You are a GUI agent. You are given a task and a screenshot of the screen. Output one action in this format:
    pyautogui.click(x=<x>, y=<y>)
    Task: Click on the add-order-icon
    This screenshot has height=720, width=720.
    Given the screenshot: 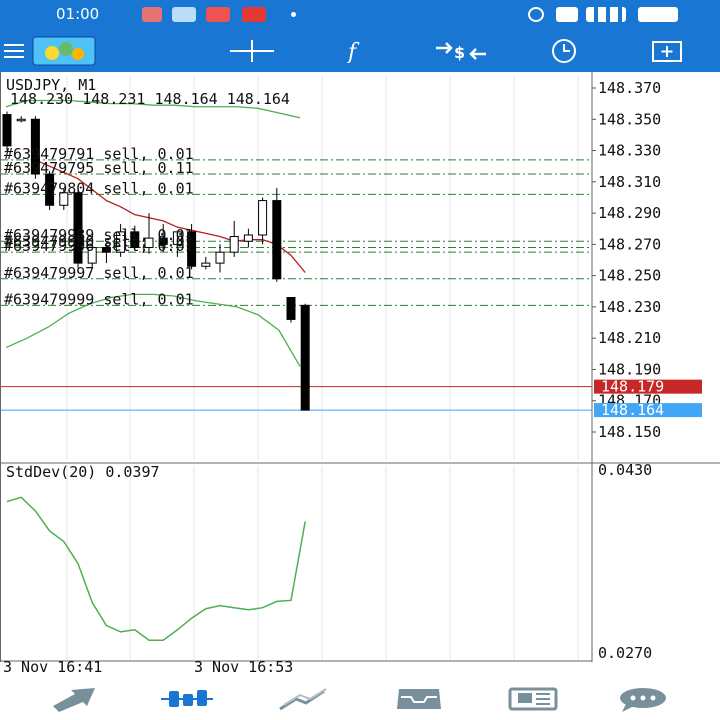 What is the action you would take?
    pyautogui.click(x=667, y=51)
    